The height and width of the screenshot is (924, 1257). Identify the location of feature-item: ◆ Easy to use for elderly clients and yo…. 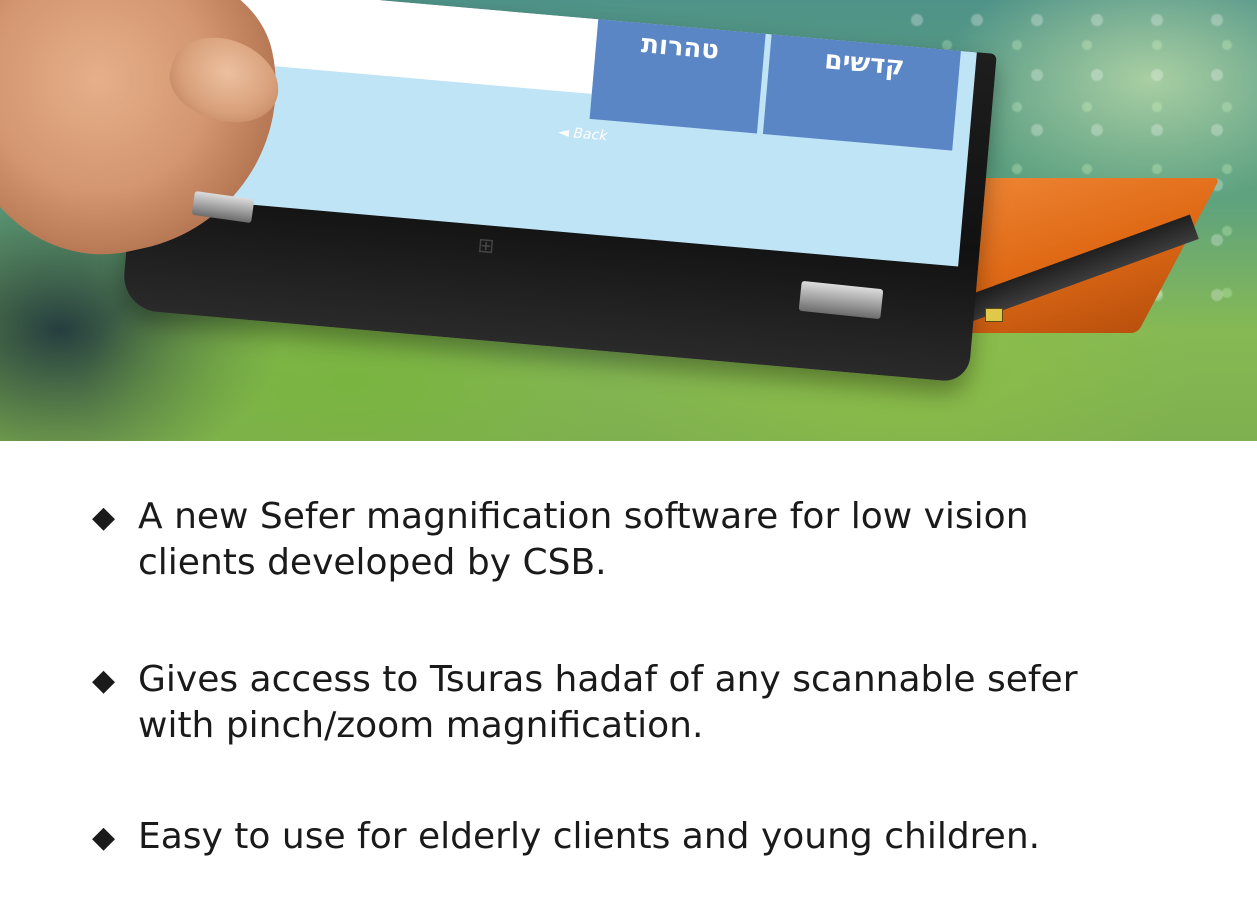
(566, 838).